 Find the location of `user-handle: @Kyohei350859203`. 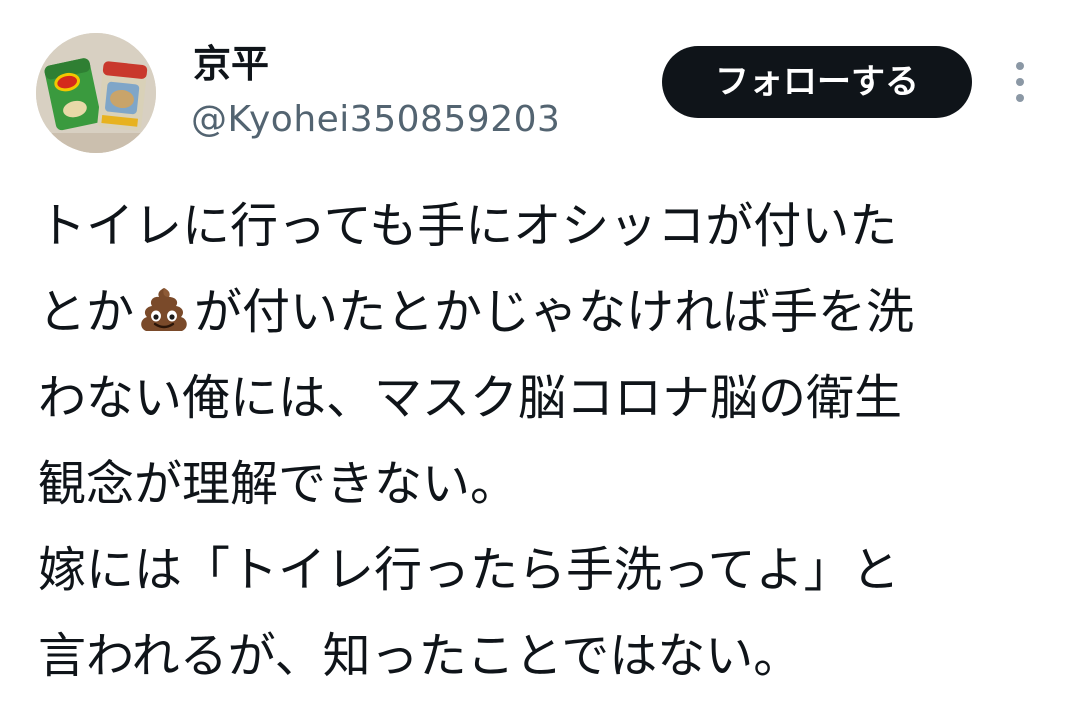

user-handle: @Kyohei350859203 is located at coordinates (375, 120).